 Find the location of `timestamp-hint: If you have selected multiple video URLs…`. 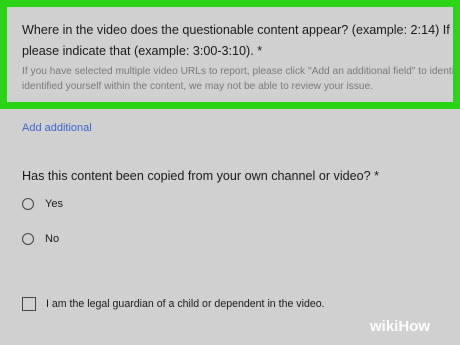

timestamp-hint: If you have selected multiple video URLs… is located at coordinates (241, 79).